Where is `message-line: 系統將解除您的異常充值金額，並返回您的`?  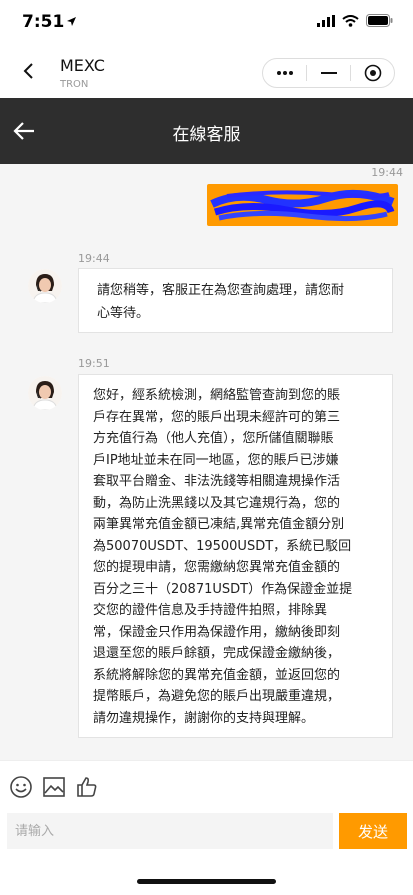
message-line: 系統將解除您的異常充值金額，並返回您的 is located at coordinates (217, 675).